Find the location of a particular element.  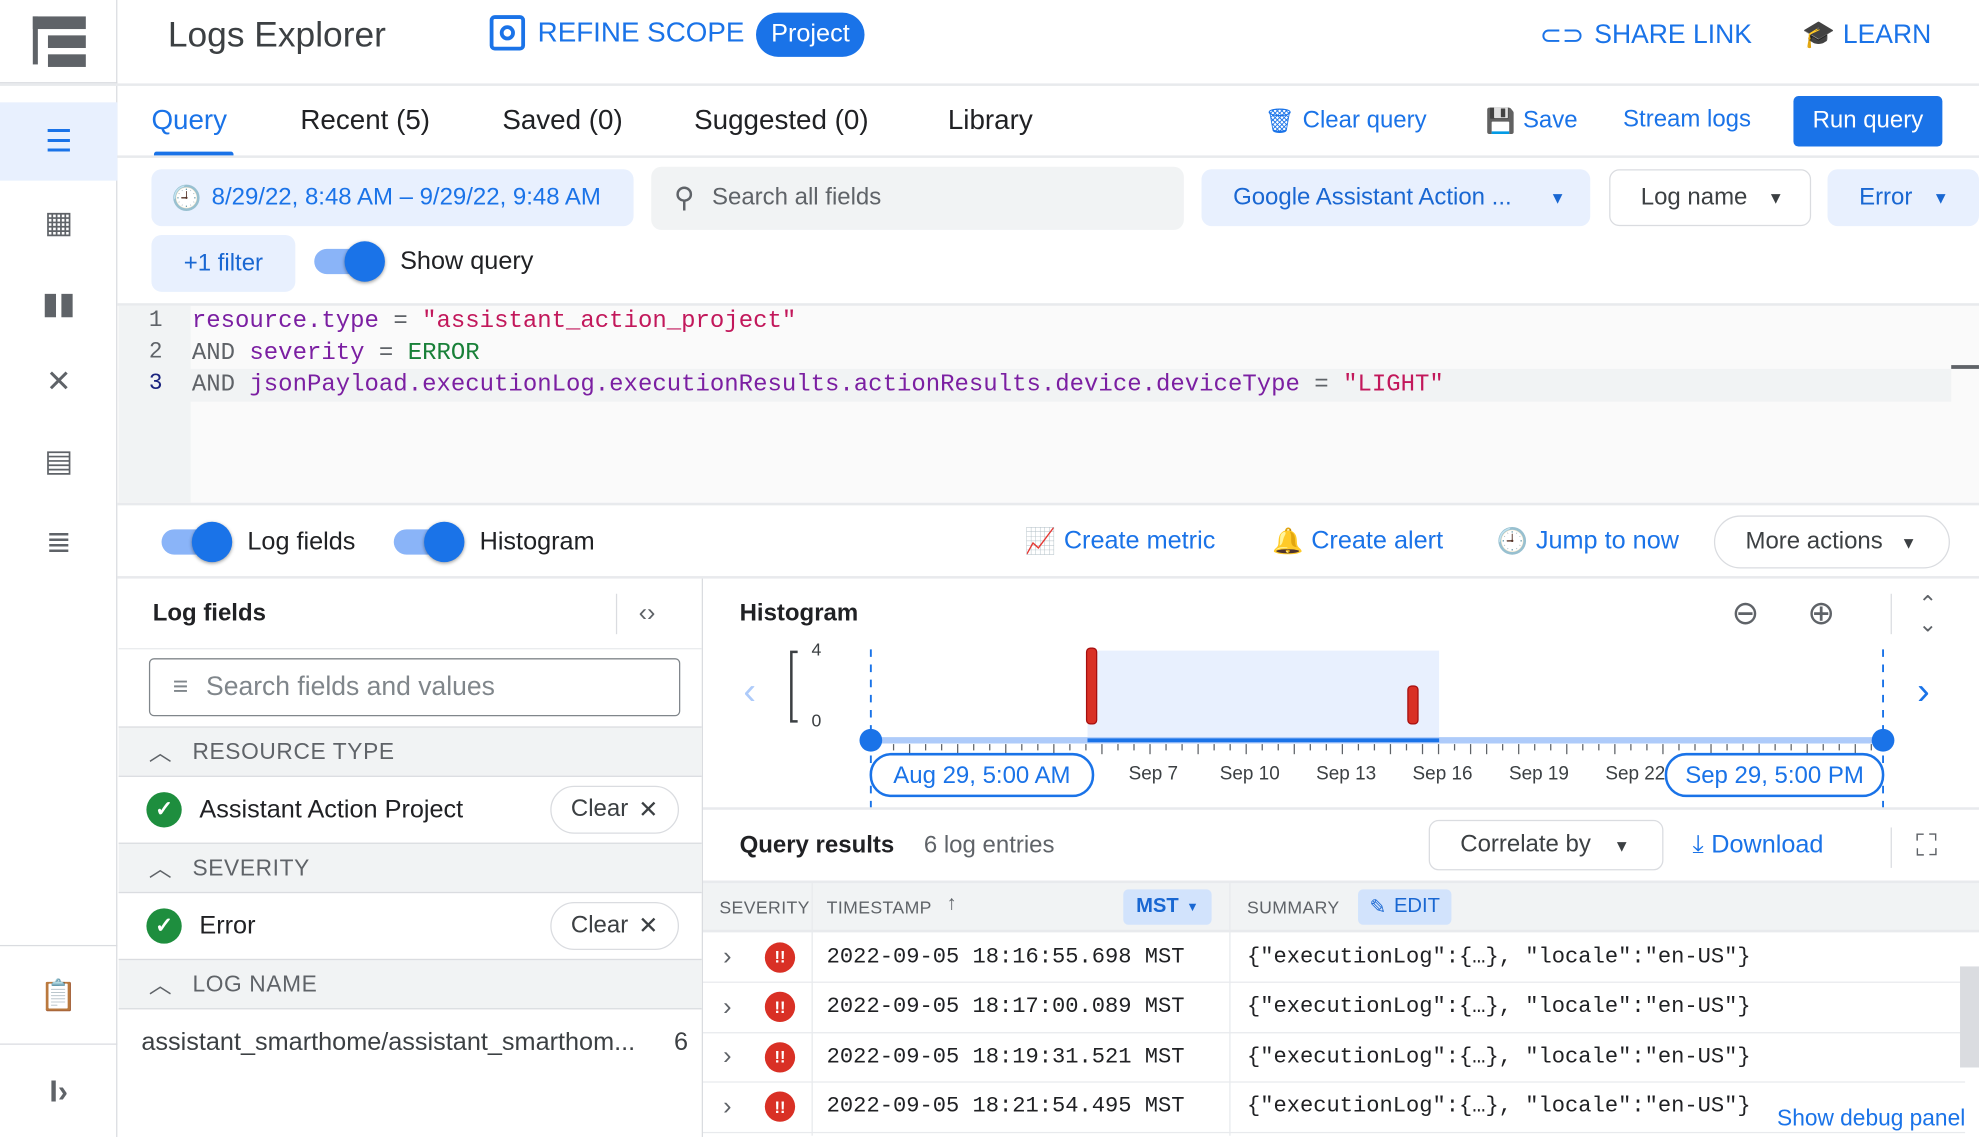

jump-to-now-button: 🕘 Jump to now is located at coordinates (1588, 542).